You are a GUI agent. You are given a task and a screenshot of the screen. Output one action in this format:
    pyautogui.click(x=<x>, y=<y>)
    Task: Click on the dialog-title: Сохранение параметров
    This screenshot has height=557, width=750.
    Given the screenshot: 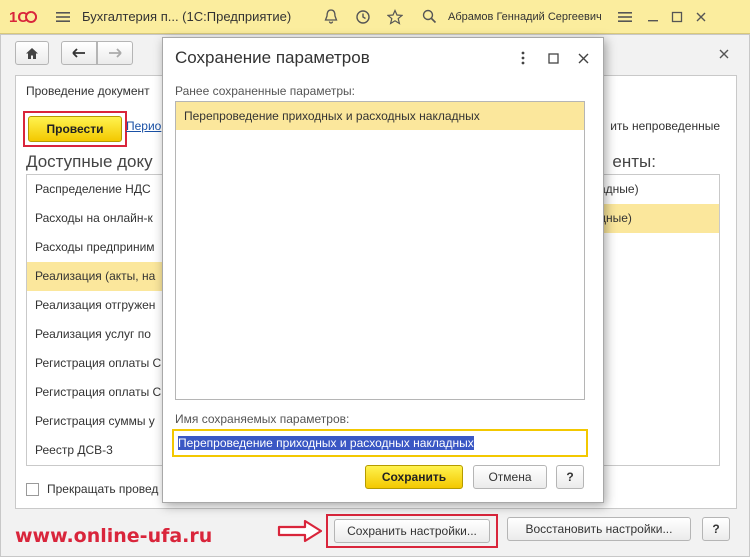 What is the action you would take?
    pyautogui.click(x=272, y=57)
    